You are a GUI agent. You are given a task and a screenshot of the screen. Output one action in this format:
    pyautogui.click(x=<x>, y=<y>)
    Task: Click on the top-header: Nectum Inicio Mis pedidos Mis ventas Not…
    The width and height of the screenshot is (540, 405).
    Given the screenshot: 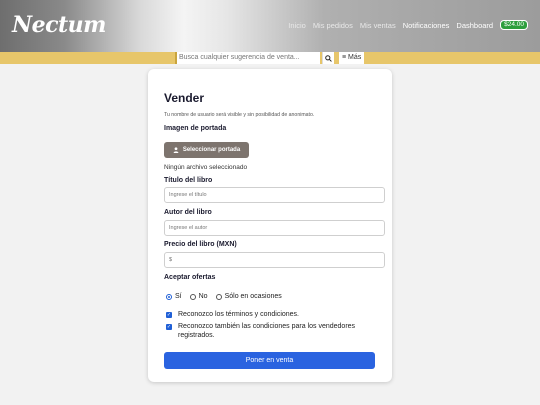 What is the action you would take?
    pyautogui.click(x=270, y=26)
    